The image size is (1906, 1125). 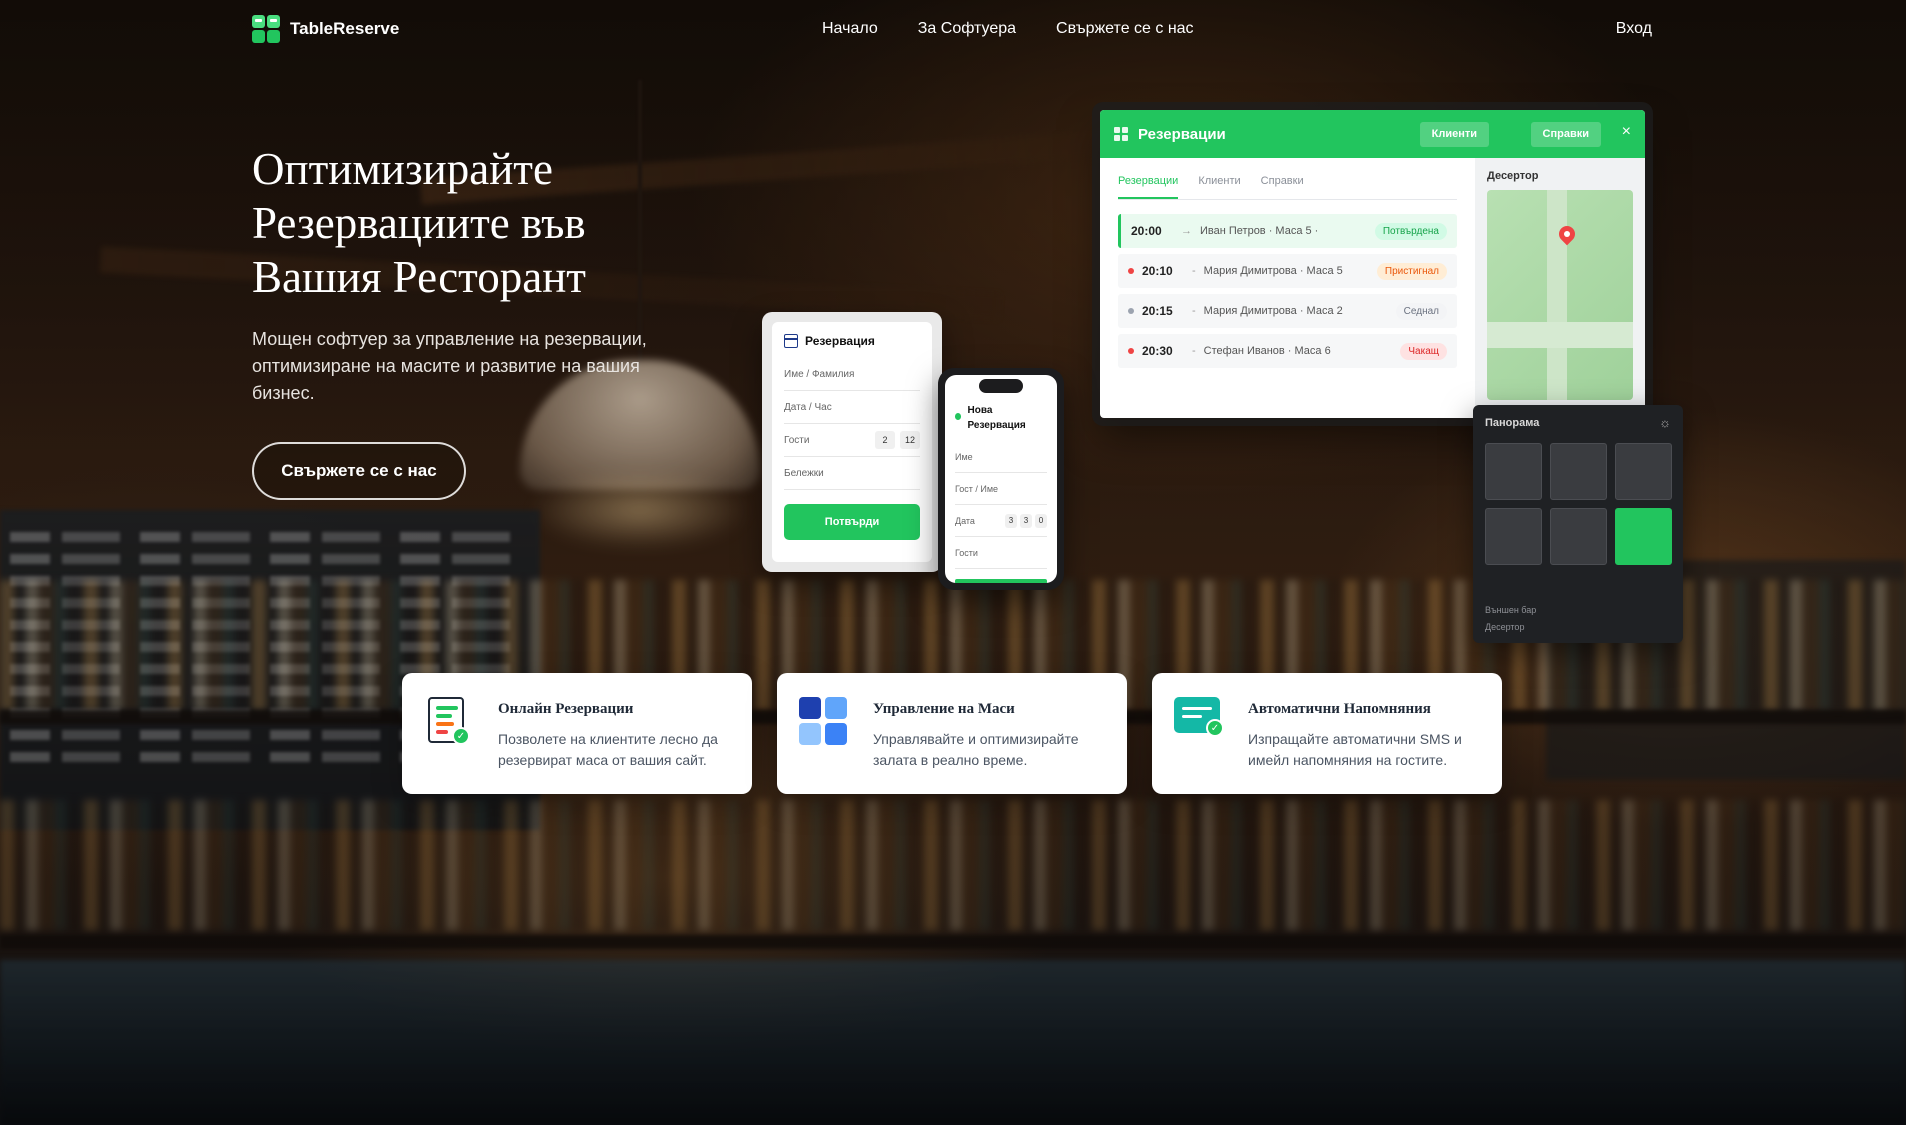 What do you see at coordinates (1510, 619) in the screenshot?
I see `panel-footer: Външен бар Десертор` at bounding box center [1510, 619].